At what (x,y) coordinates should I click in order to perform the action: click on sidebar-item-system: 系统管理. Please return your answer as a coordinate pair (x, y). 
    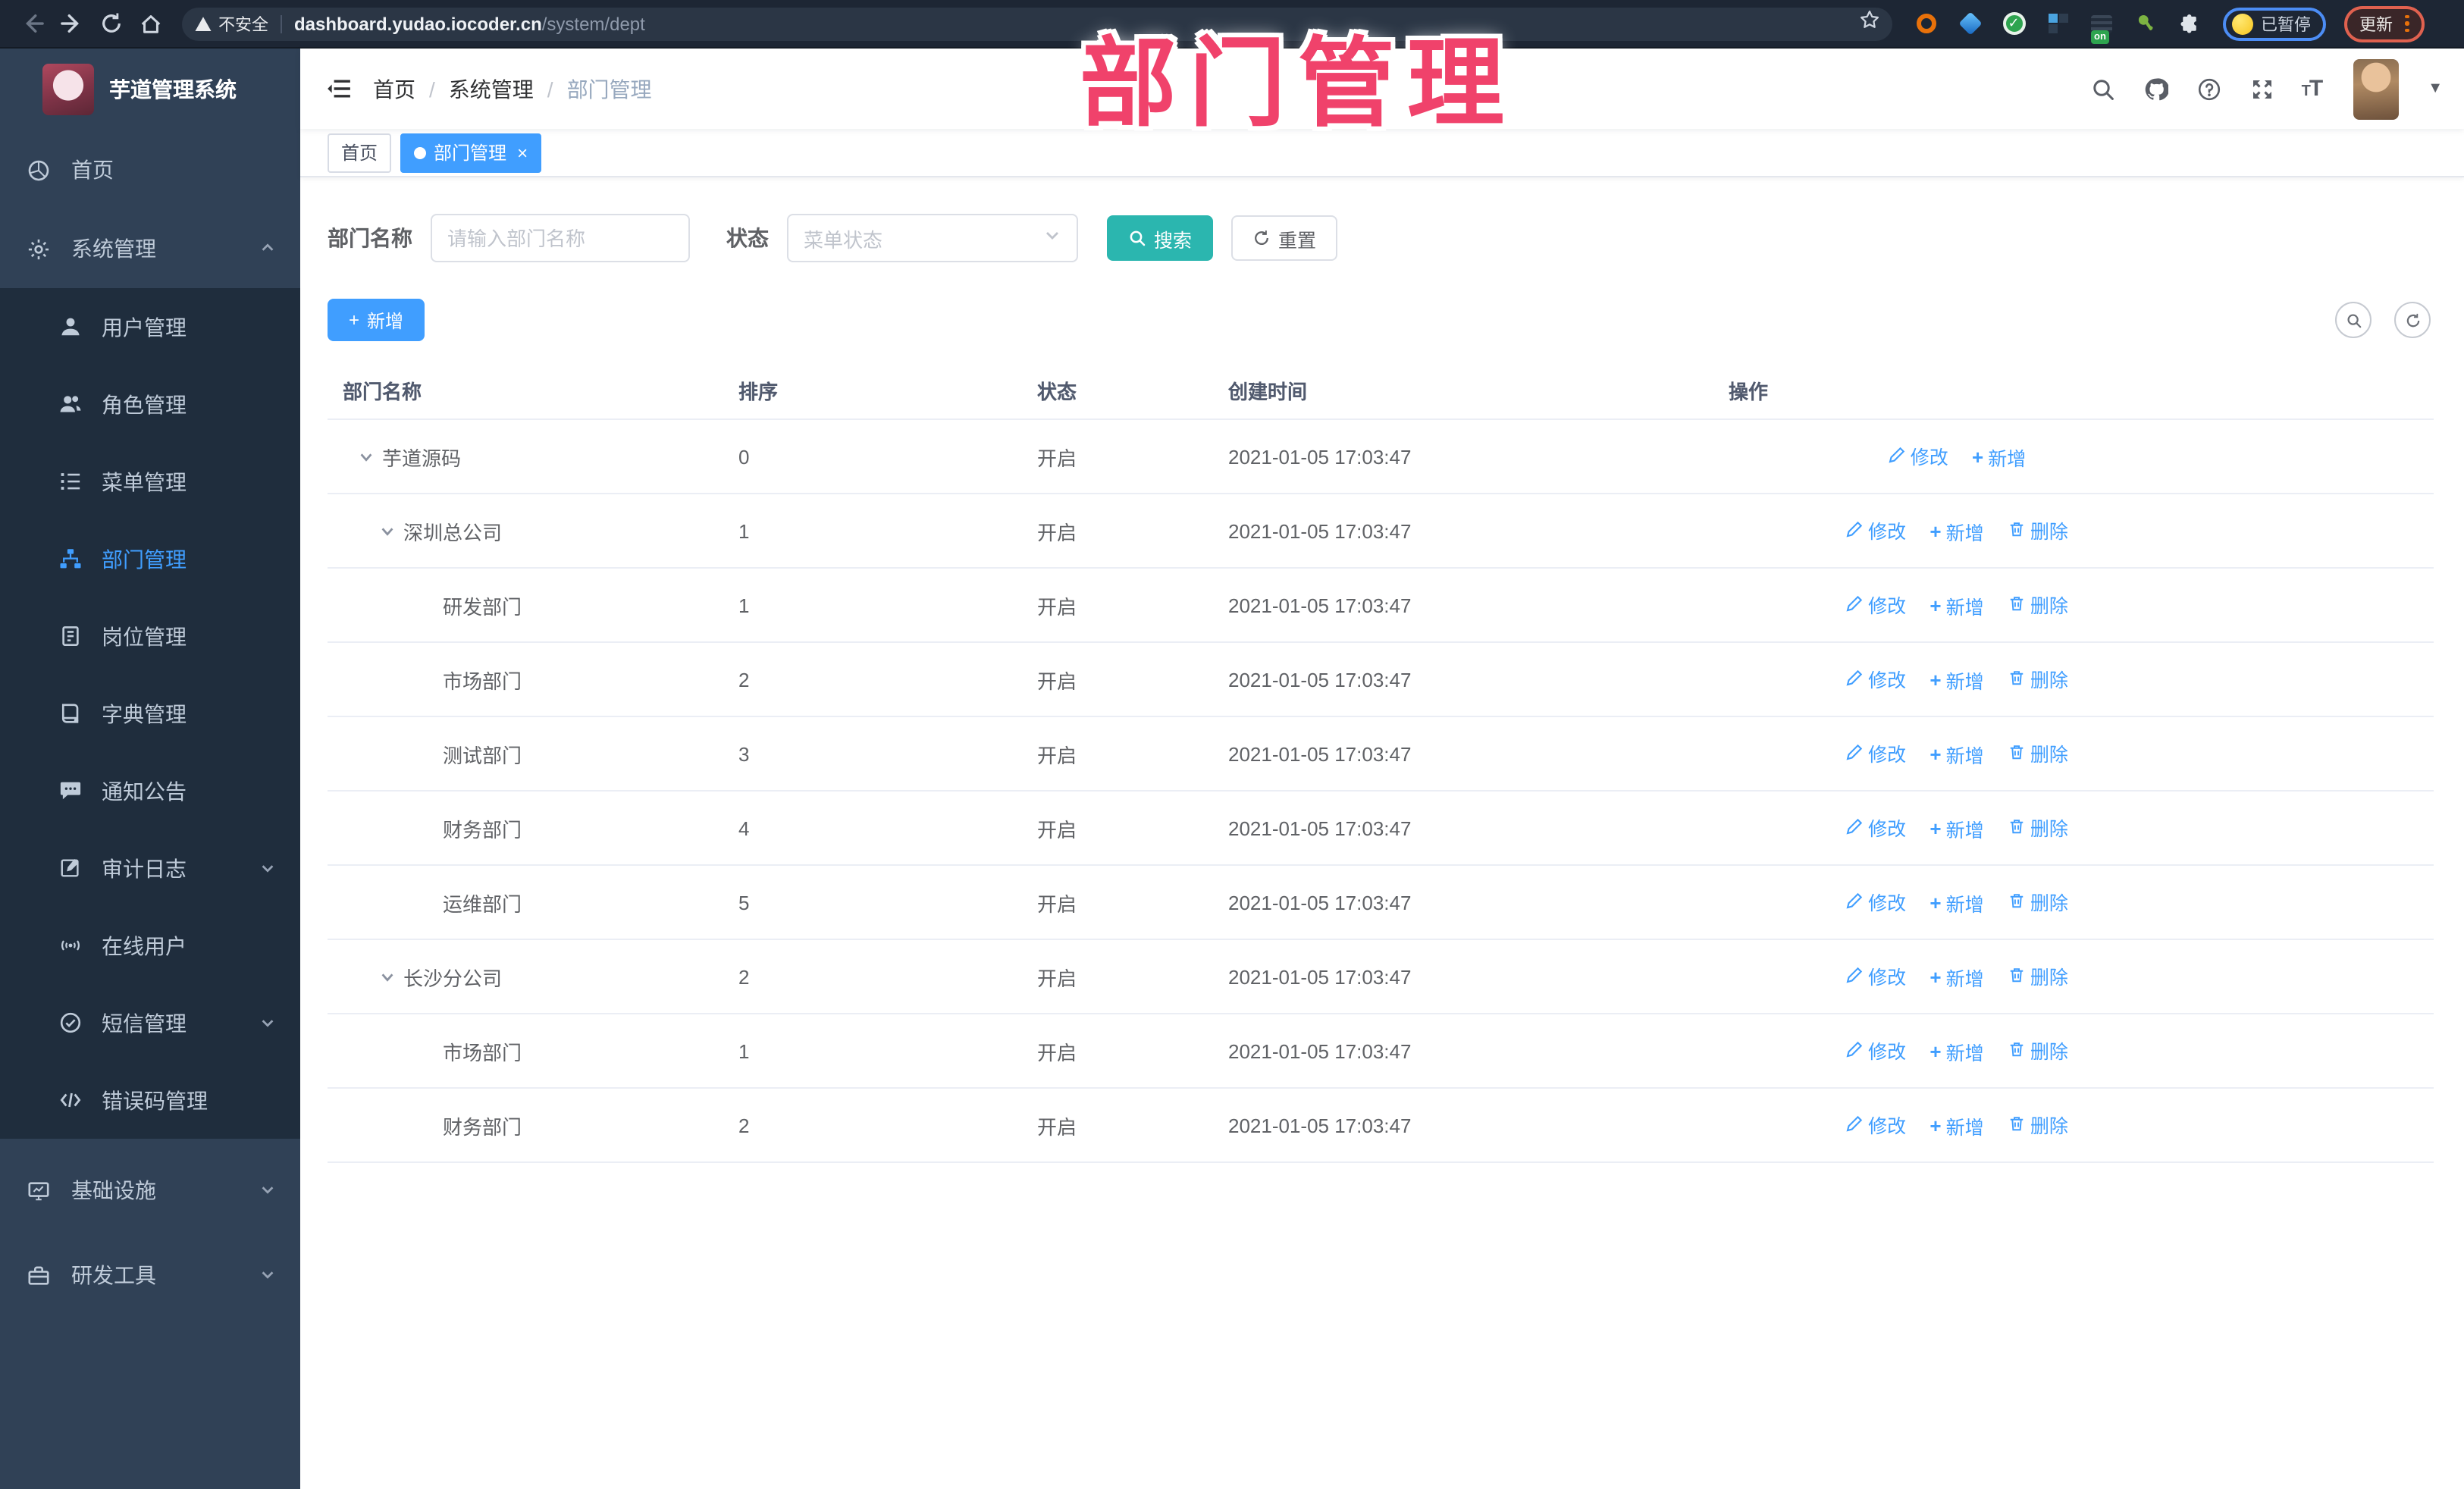
    Looking at the image, I should click on (150, 249).